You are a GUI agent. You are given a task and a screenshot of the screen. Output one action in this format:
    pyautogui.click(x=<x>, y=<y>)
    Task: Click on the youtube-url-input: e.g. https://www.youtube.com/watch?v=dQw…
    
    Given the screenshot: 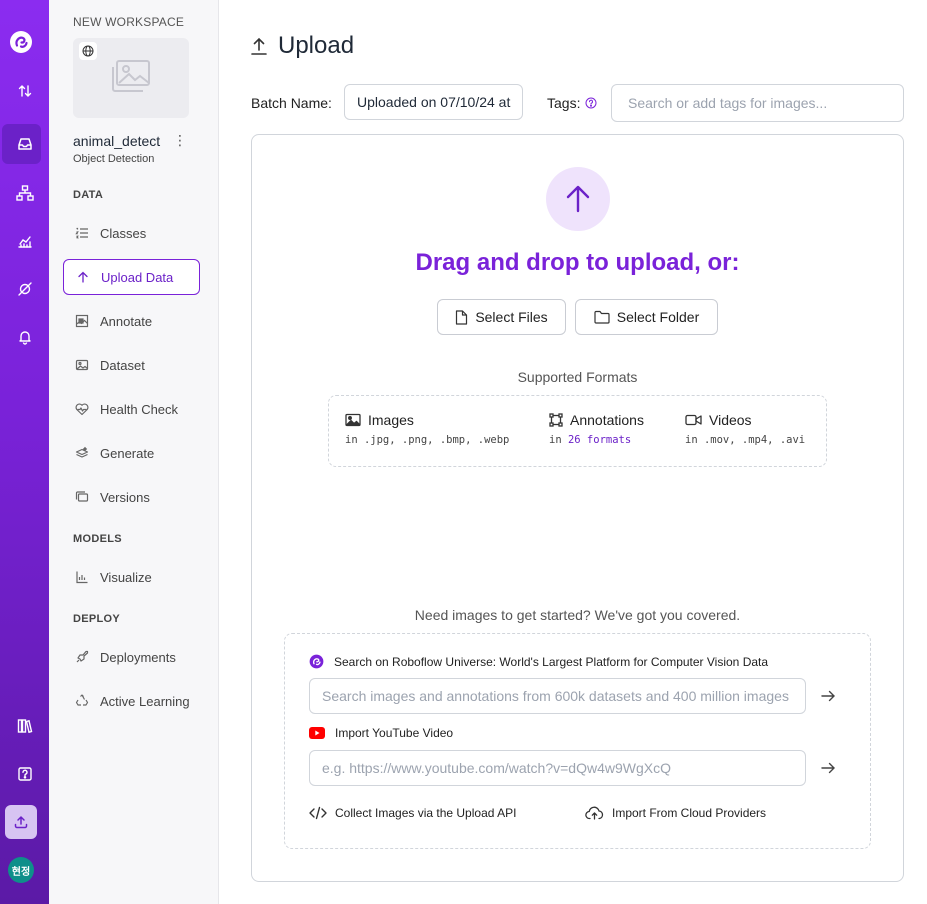 What is the action you would take?
    pyautogui.click(x=557, y=768)
    